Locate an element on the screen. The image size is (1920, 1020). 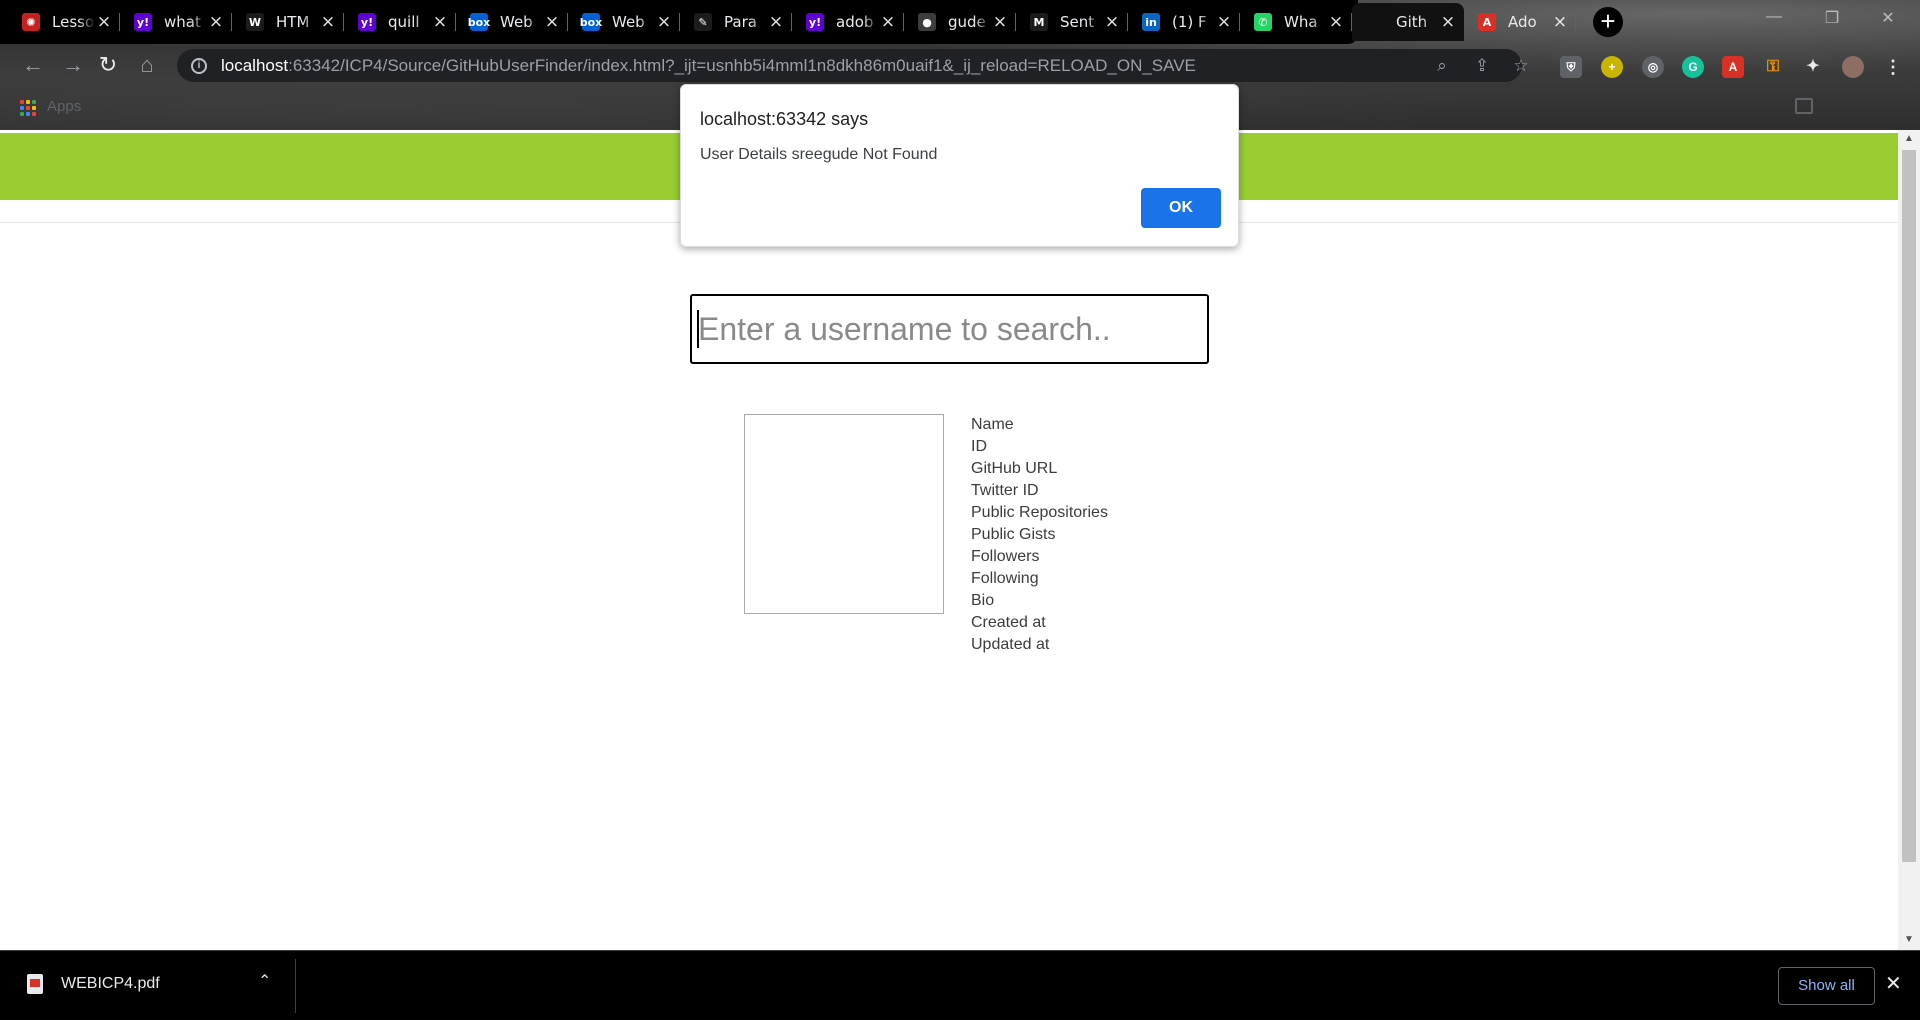
user-detail-label: Public Gists is located at coordinates (1013, 534).